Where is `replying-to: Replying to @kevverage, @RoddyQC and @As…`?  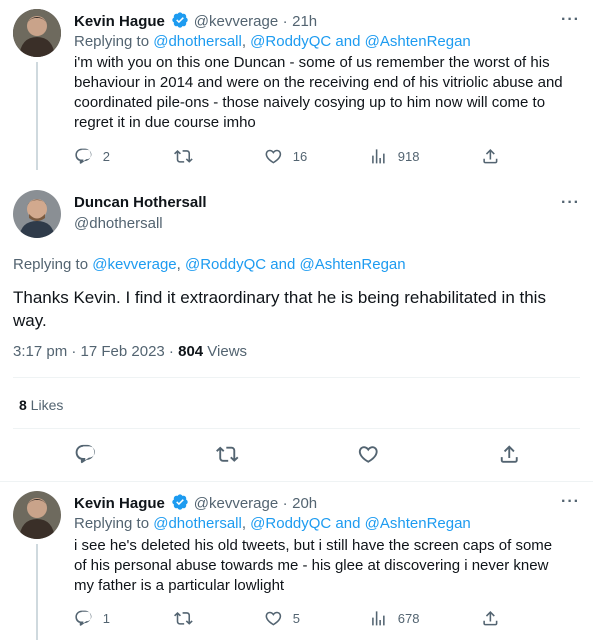
replying-to: Replying to @kevverage, @RoddyQC and @As… is located at coordinates (209, 264).